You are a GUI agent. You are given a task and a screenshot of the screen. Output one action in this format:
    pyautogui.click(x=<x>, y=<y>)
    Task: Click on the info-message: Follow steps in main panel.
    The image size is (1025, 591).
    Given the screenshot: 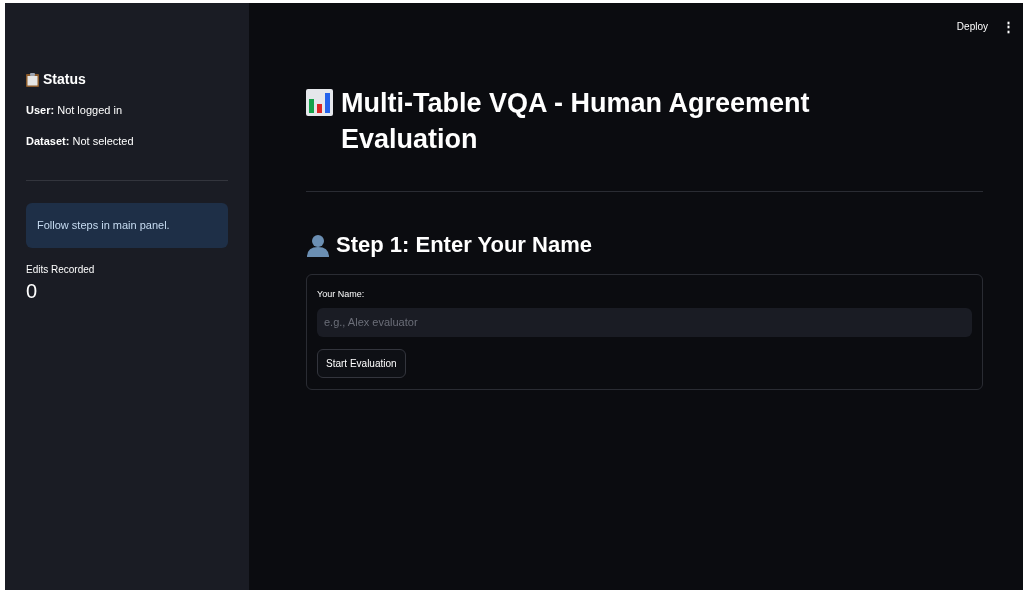 What is the action you would take?
    pyautogui.click(x=127, y=225)
    